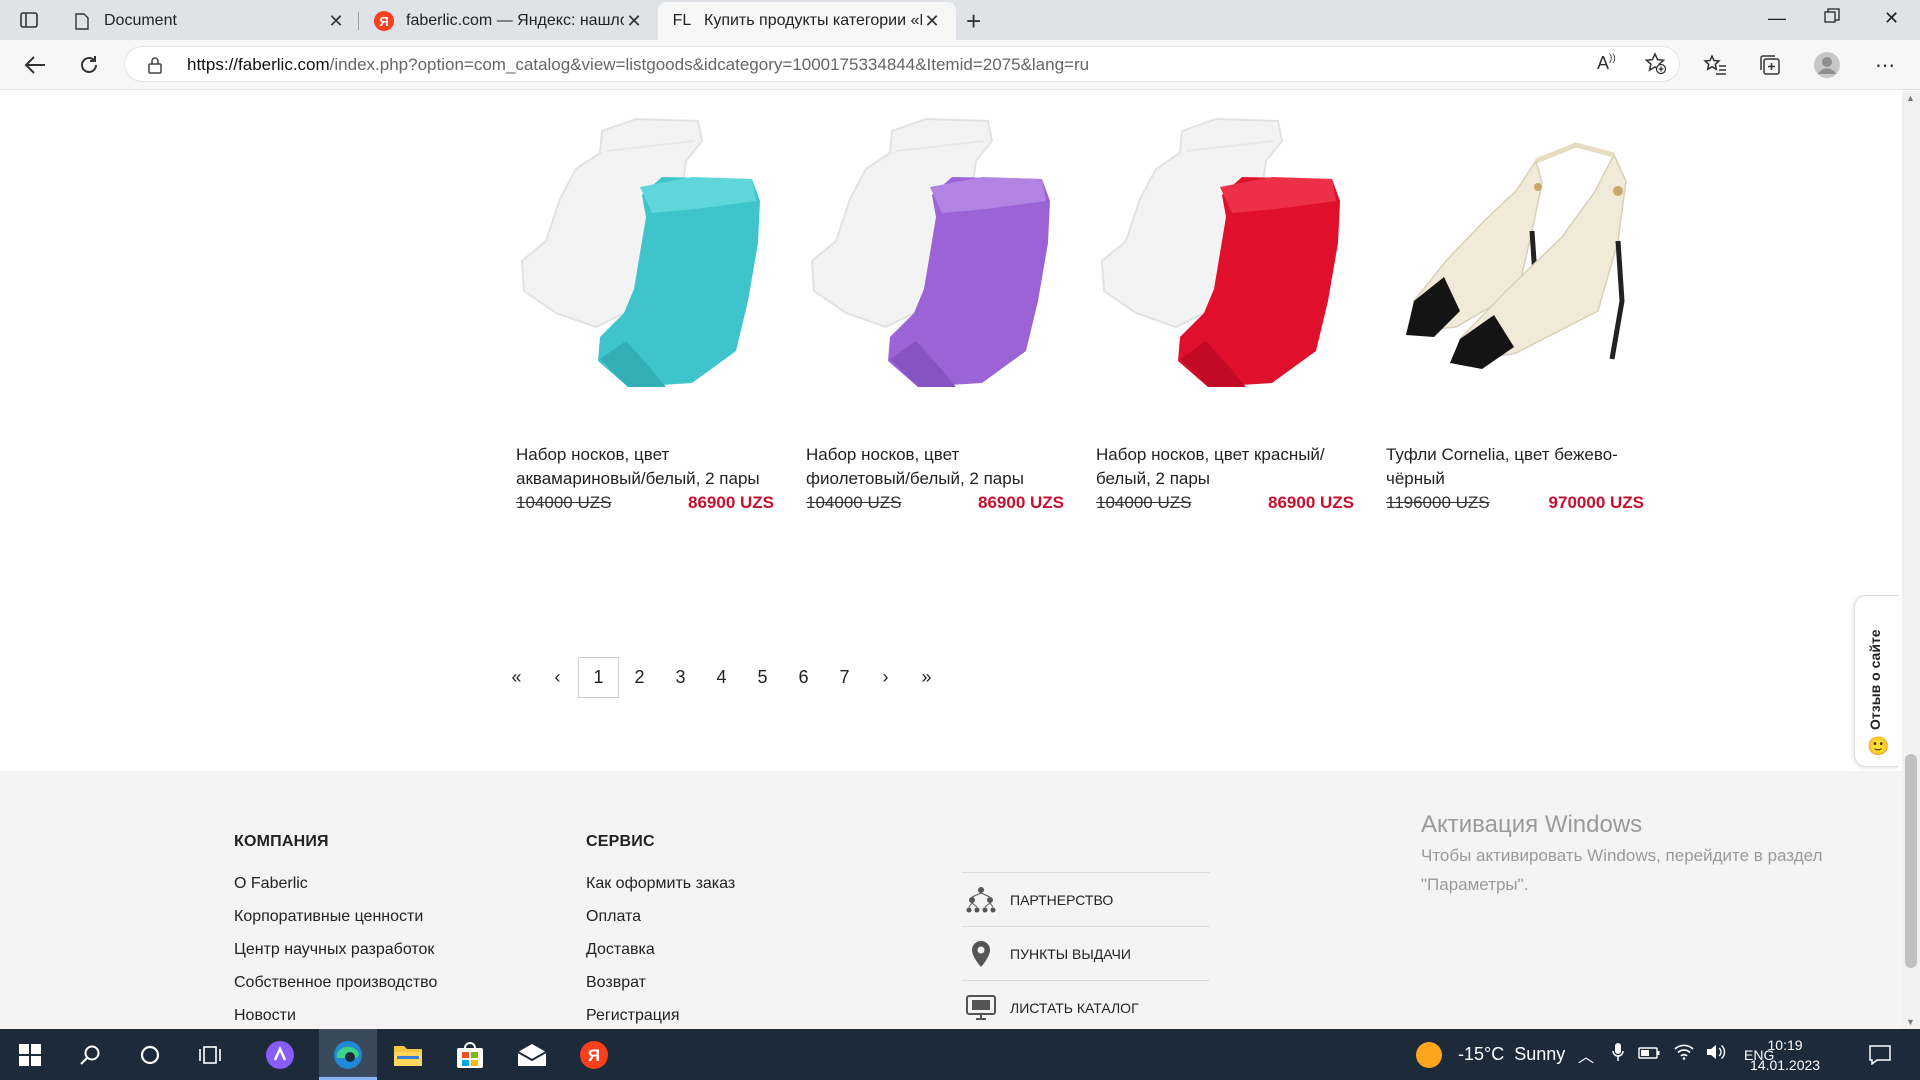 The width and height of the screenshot is (1920, 1080). I want to click on footer-link: Доставка, so click(660, 949).